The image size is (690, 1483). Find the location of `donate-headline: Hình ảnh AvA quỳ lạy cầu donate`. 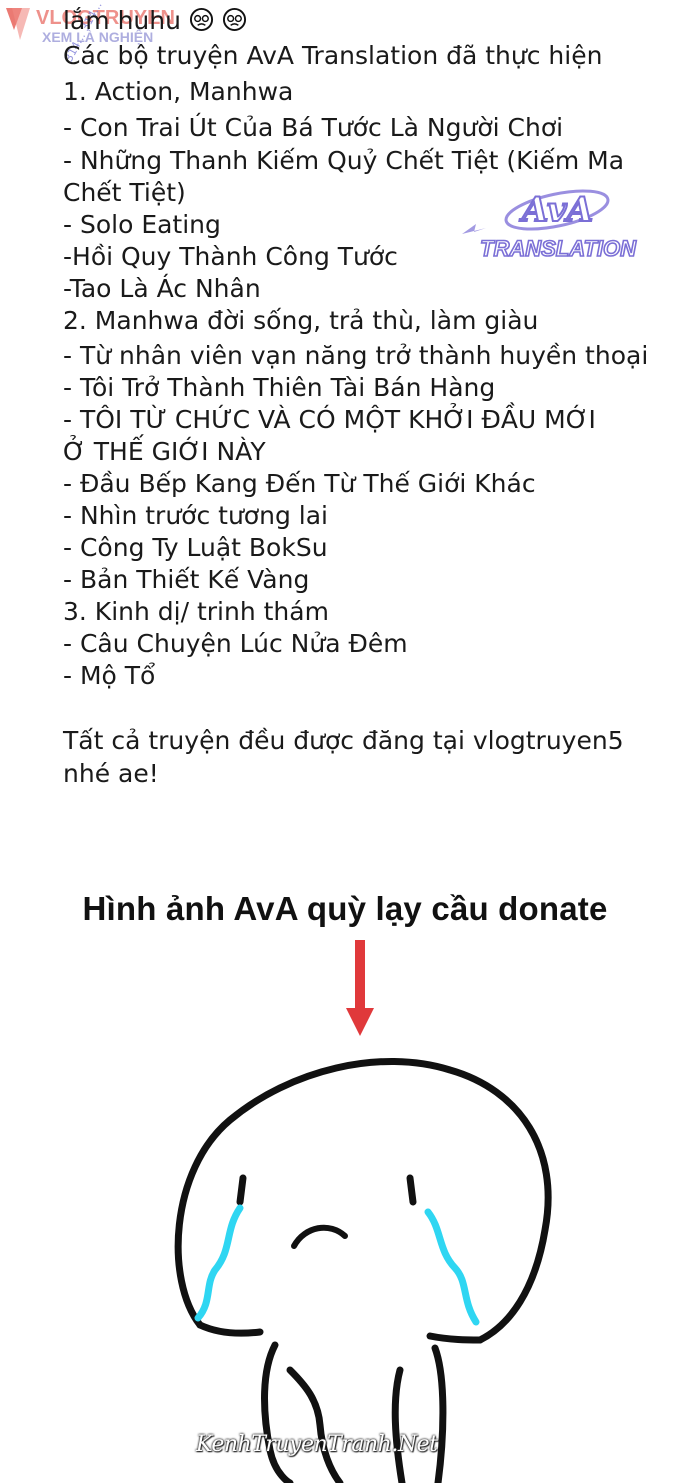

donate-headline: Hình ảnh AvA quỳ lạy cầu donate is located at coordinates (345, 908).